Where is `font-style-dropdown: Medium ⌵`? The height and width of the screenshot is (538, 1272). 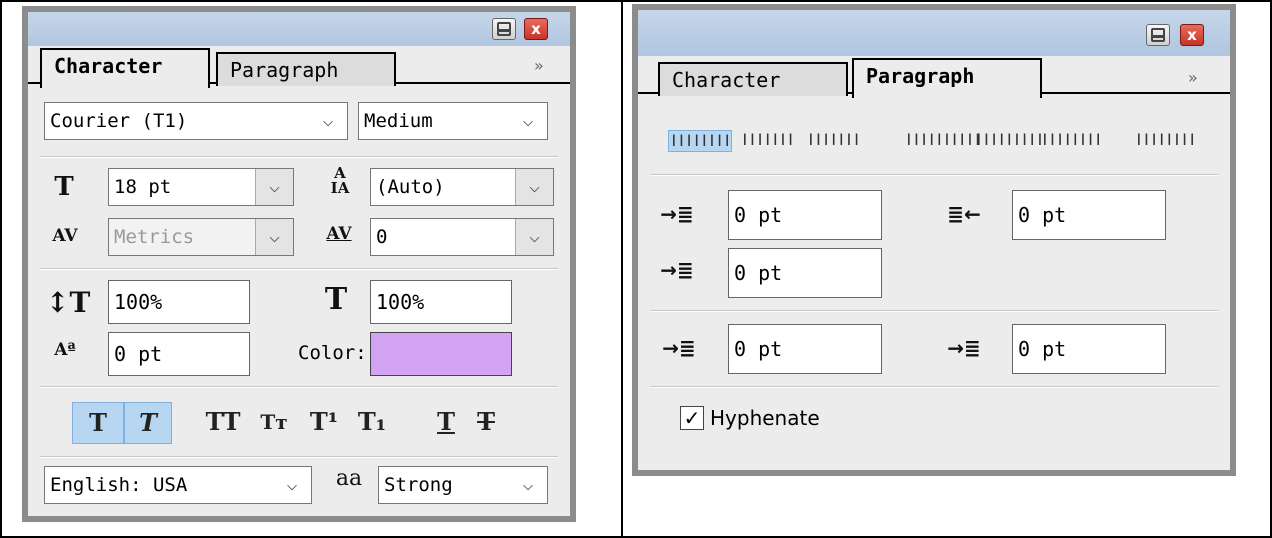 font-style-dropdown: Medium ⌵ is located at coordinates (453, 121).